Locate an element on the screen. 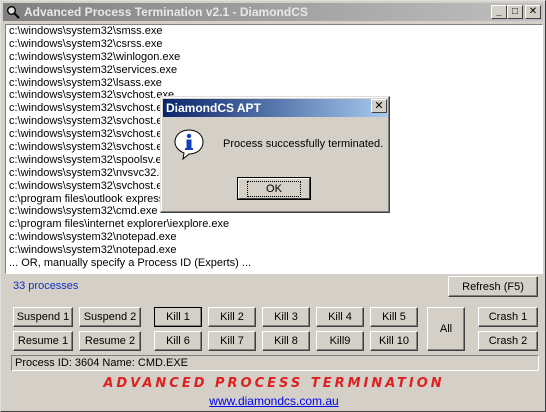 The width and height of the screenshot is (546, 412). kill-10-button: Kill 10 is located at coordinates (394, 341).